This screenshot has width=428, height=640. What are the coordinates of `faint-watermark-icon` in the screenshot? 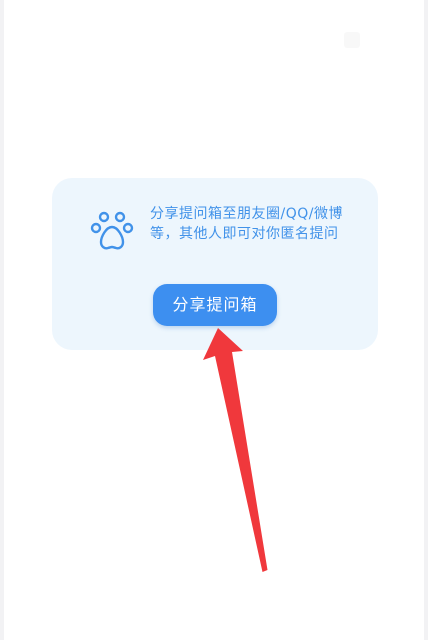 It's located at (352, 40).